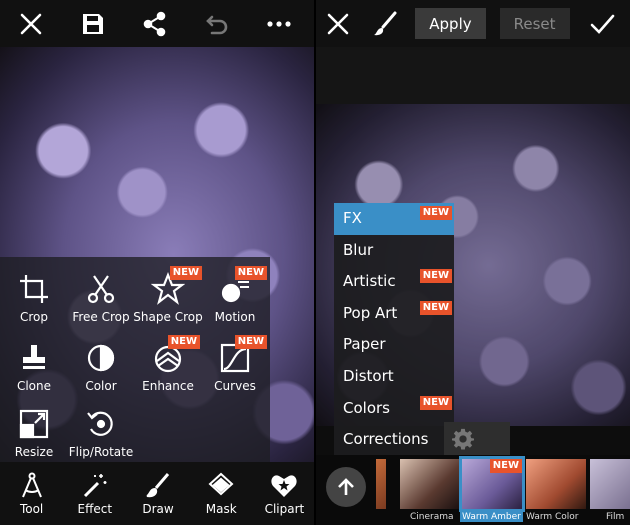  I want to click on menu-item-label: Corrections, so click(386, 439).